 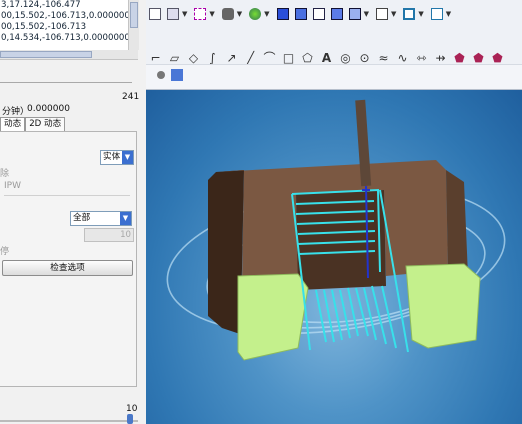 What do you see at coordinates (82, 218) in the screenshot?
I see `scope-value: 全部` at bounding box center [82, 218].